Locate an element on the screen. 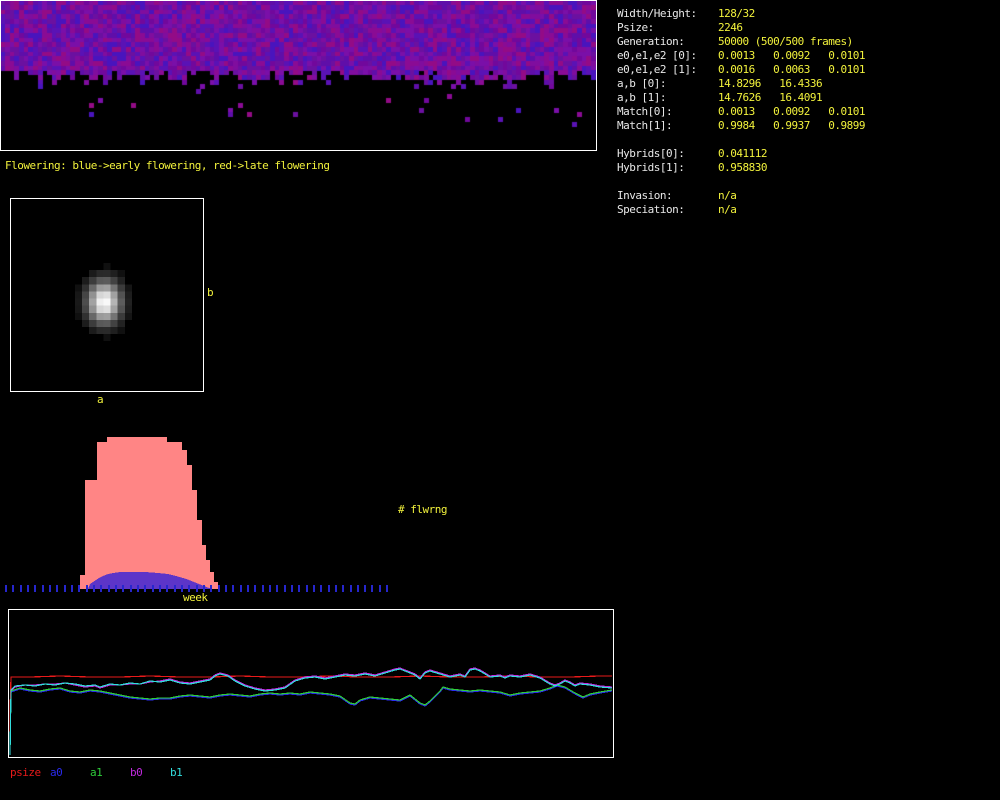 Image resolution: width=1000 pixels, height=800 pixels. legend-a1: a1 is located at coordinates (96, 772).